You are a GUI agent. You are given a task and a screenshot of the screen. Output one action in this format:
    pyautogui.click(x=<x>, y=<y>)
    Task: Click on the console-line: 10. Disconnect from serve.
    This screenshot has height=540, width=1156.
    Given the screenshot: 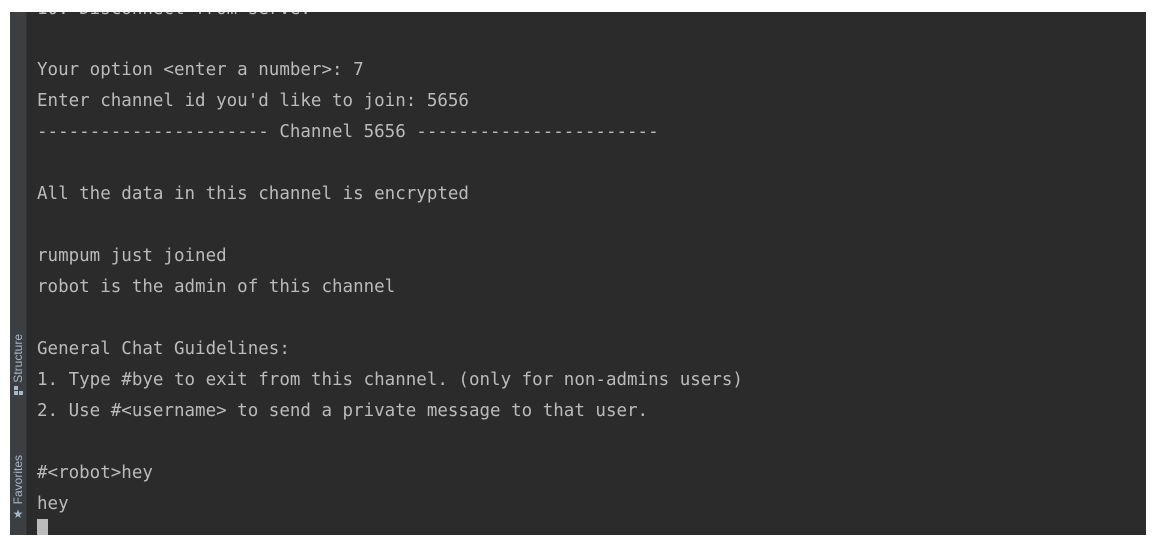 What is the action you would take?
    pyautogui.click(x=174, y=18)
    